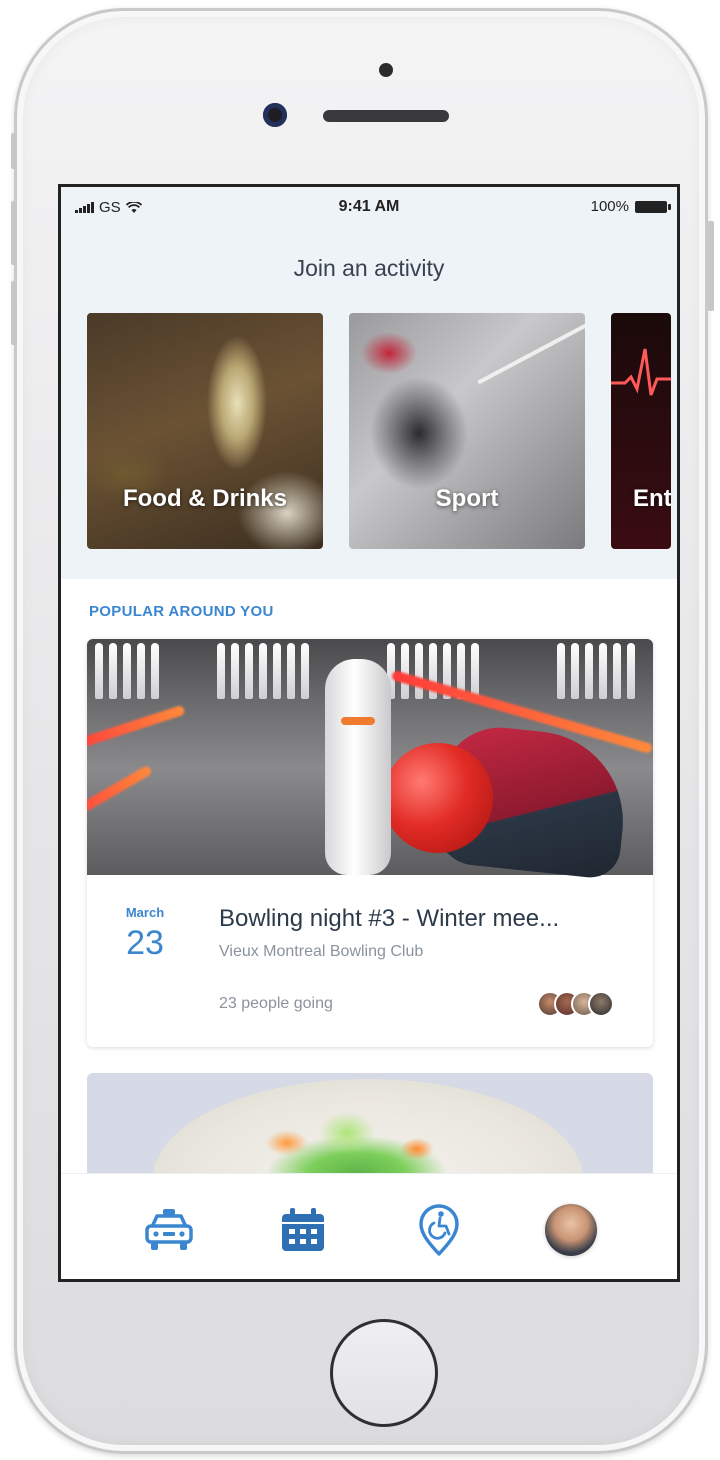  Describe the element at coordinates (653, 206) in the screenshot. I see `battery-icon` at that location.